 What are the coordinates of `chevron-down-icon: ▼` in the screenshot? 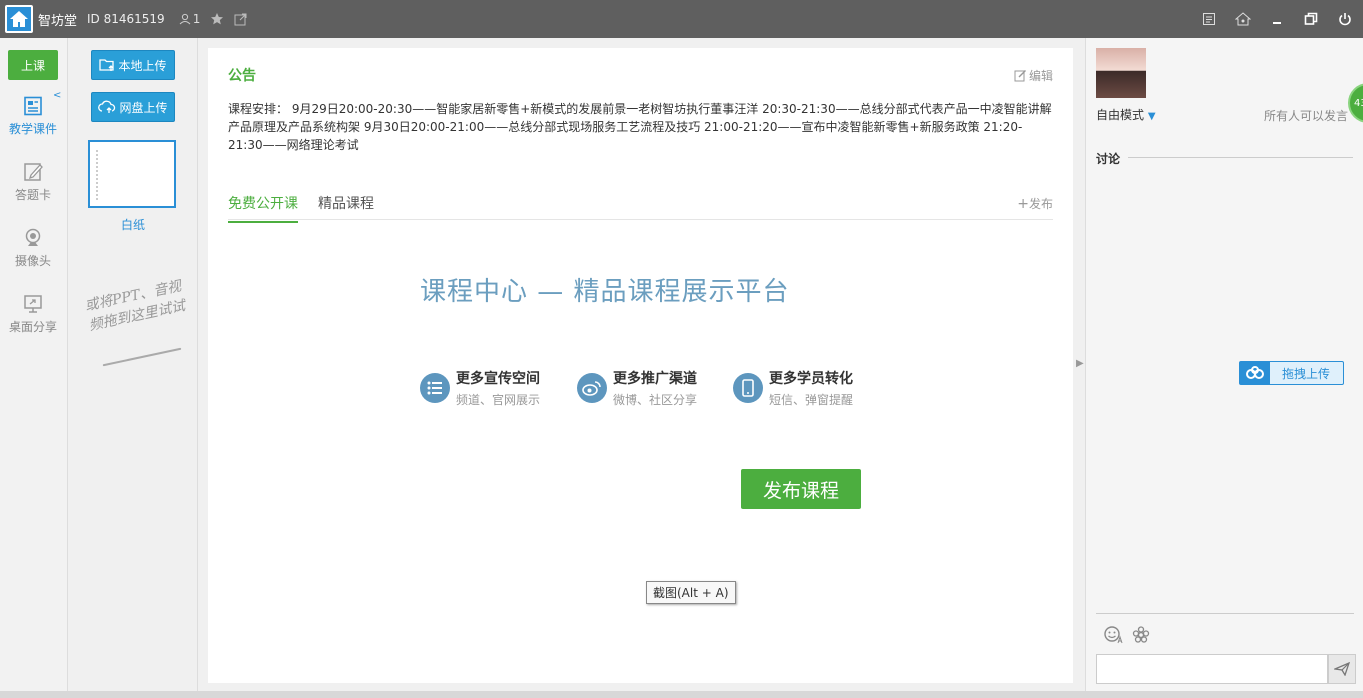 It's located at (1151, 116).